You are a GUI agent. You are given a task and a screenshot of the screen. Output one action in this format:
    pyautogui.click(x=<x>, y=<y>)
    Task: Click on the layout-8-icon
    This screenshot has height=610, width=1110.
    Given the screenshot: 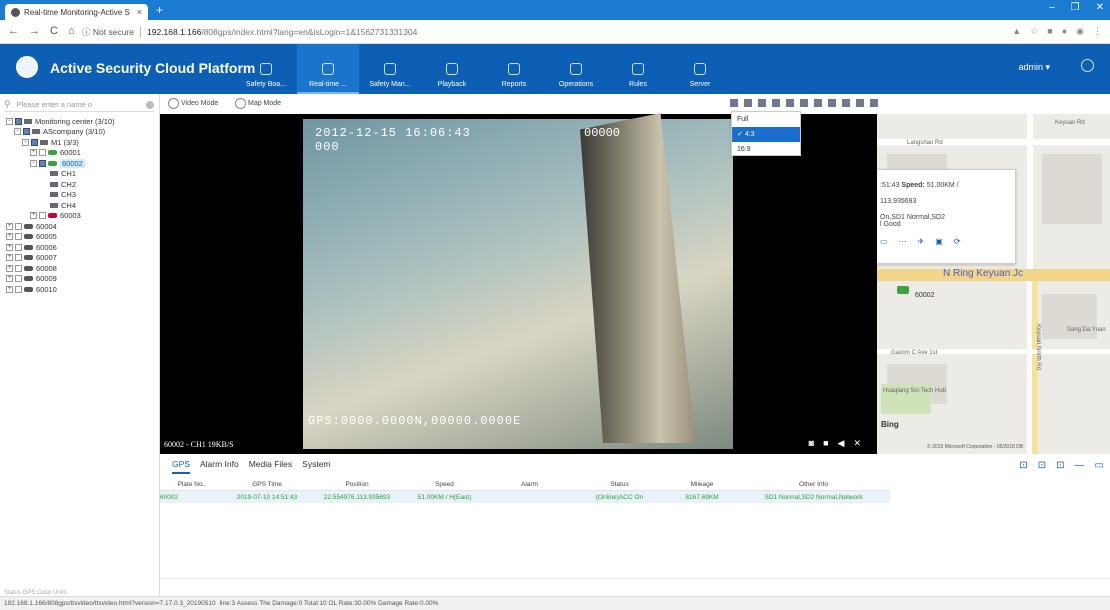 What is the action you would take?
    pyautogui.click(x=776, y=103)
    